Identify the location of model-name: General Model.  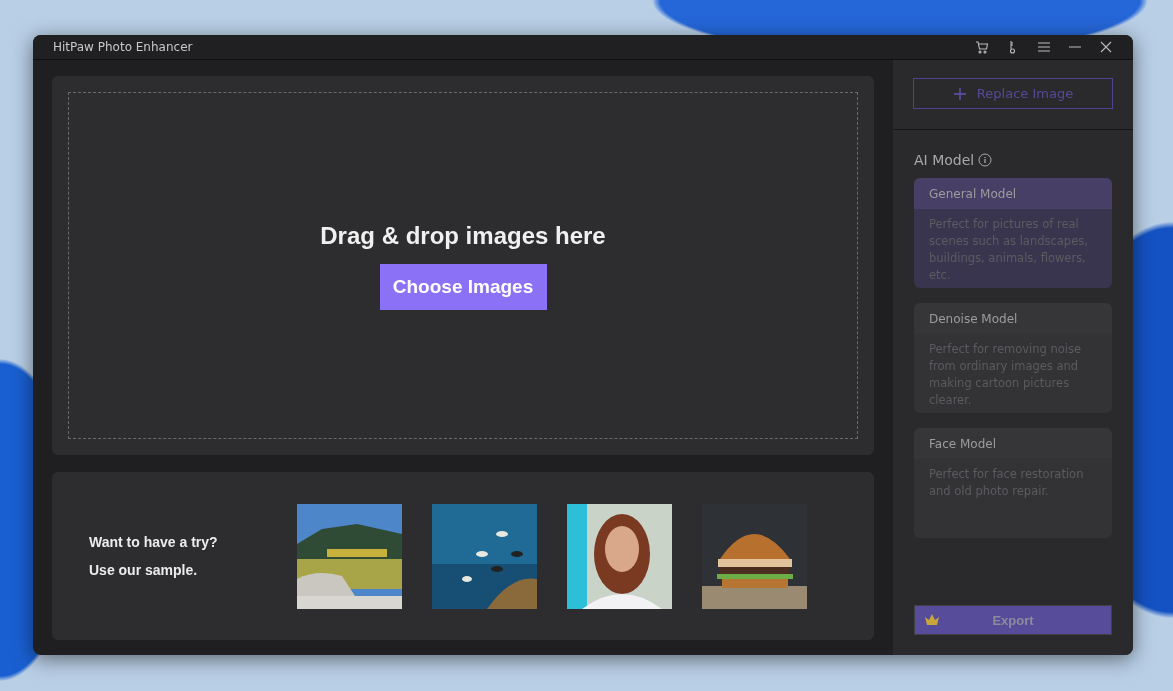
(1013, 193).